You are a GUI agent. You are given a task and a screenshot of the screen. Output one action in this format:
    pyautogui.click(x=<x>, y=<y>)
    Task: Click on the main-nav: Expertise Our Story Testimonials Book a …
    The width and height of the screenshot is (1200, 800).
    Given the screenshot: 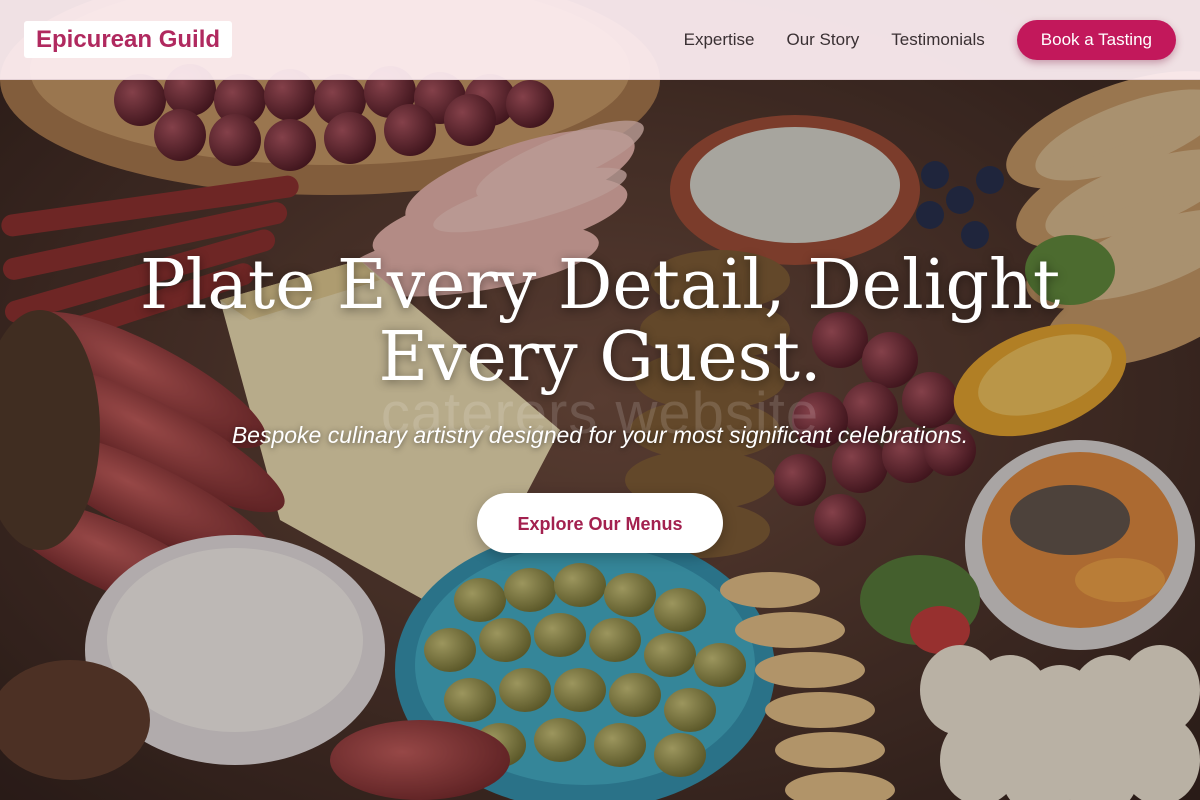 What is the action you would take?
    pyautogui.click(x=930, y=40)
    